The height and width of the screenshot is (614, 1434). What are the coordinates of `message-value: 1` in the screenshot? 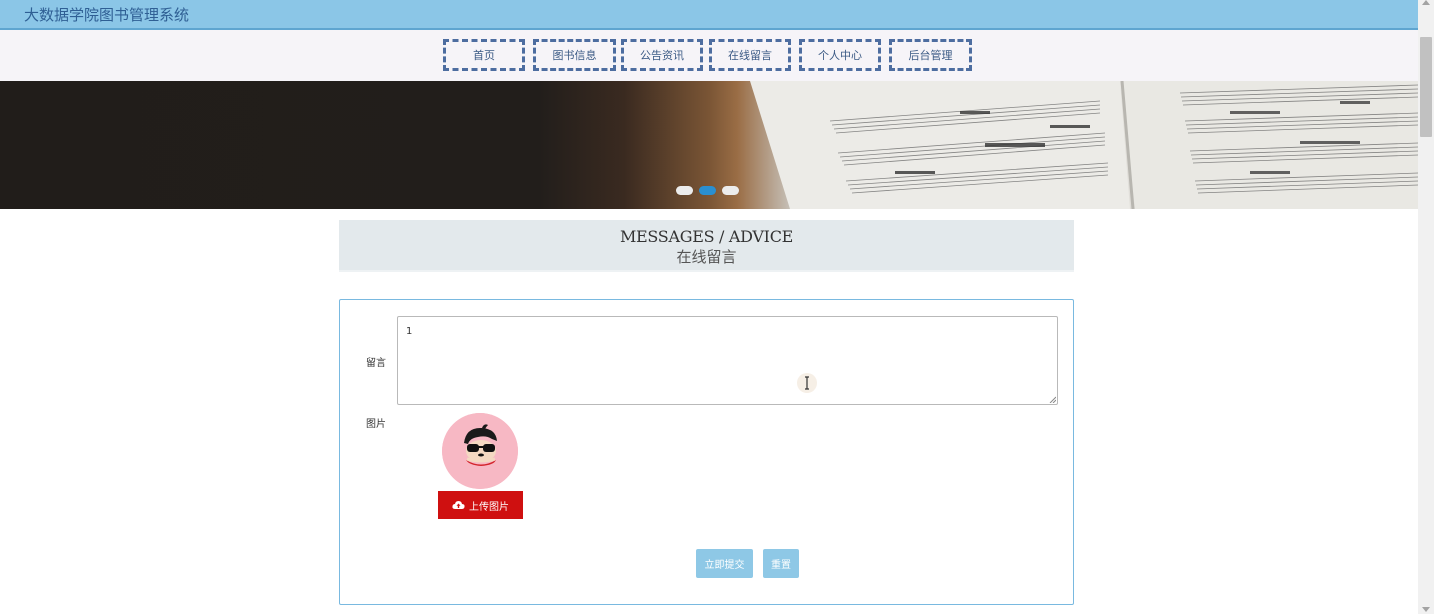 It's located at (409, 331).